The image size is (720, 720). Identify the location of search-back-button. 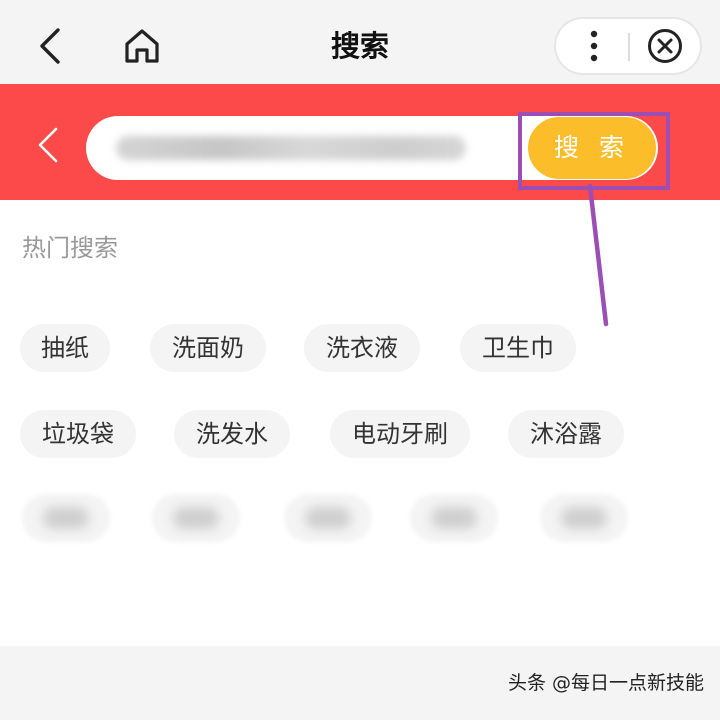
(48, 145).